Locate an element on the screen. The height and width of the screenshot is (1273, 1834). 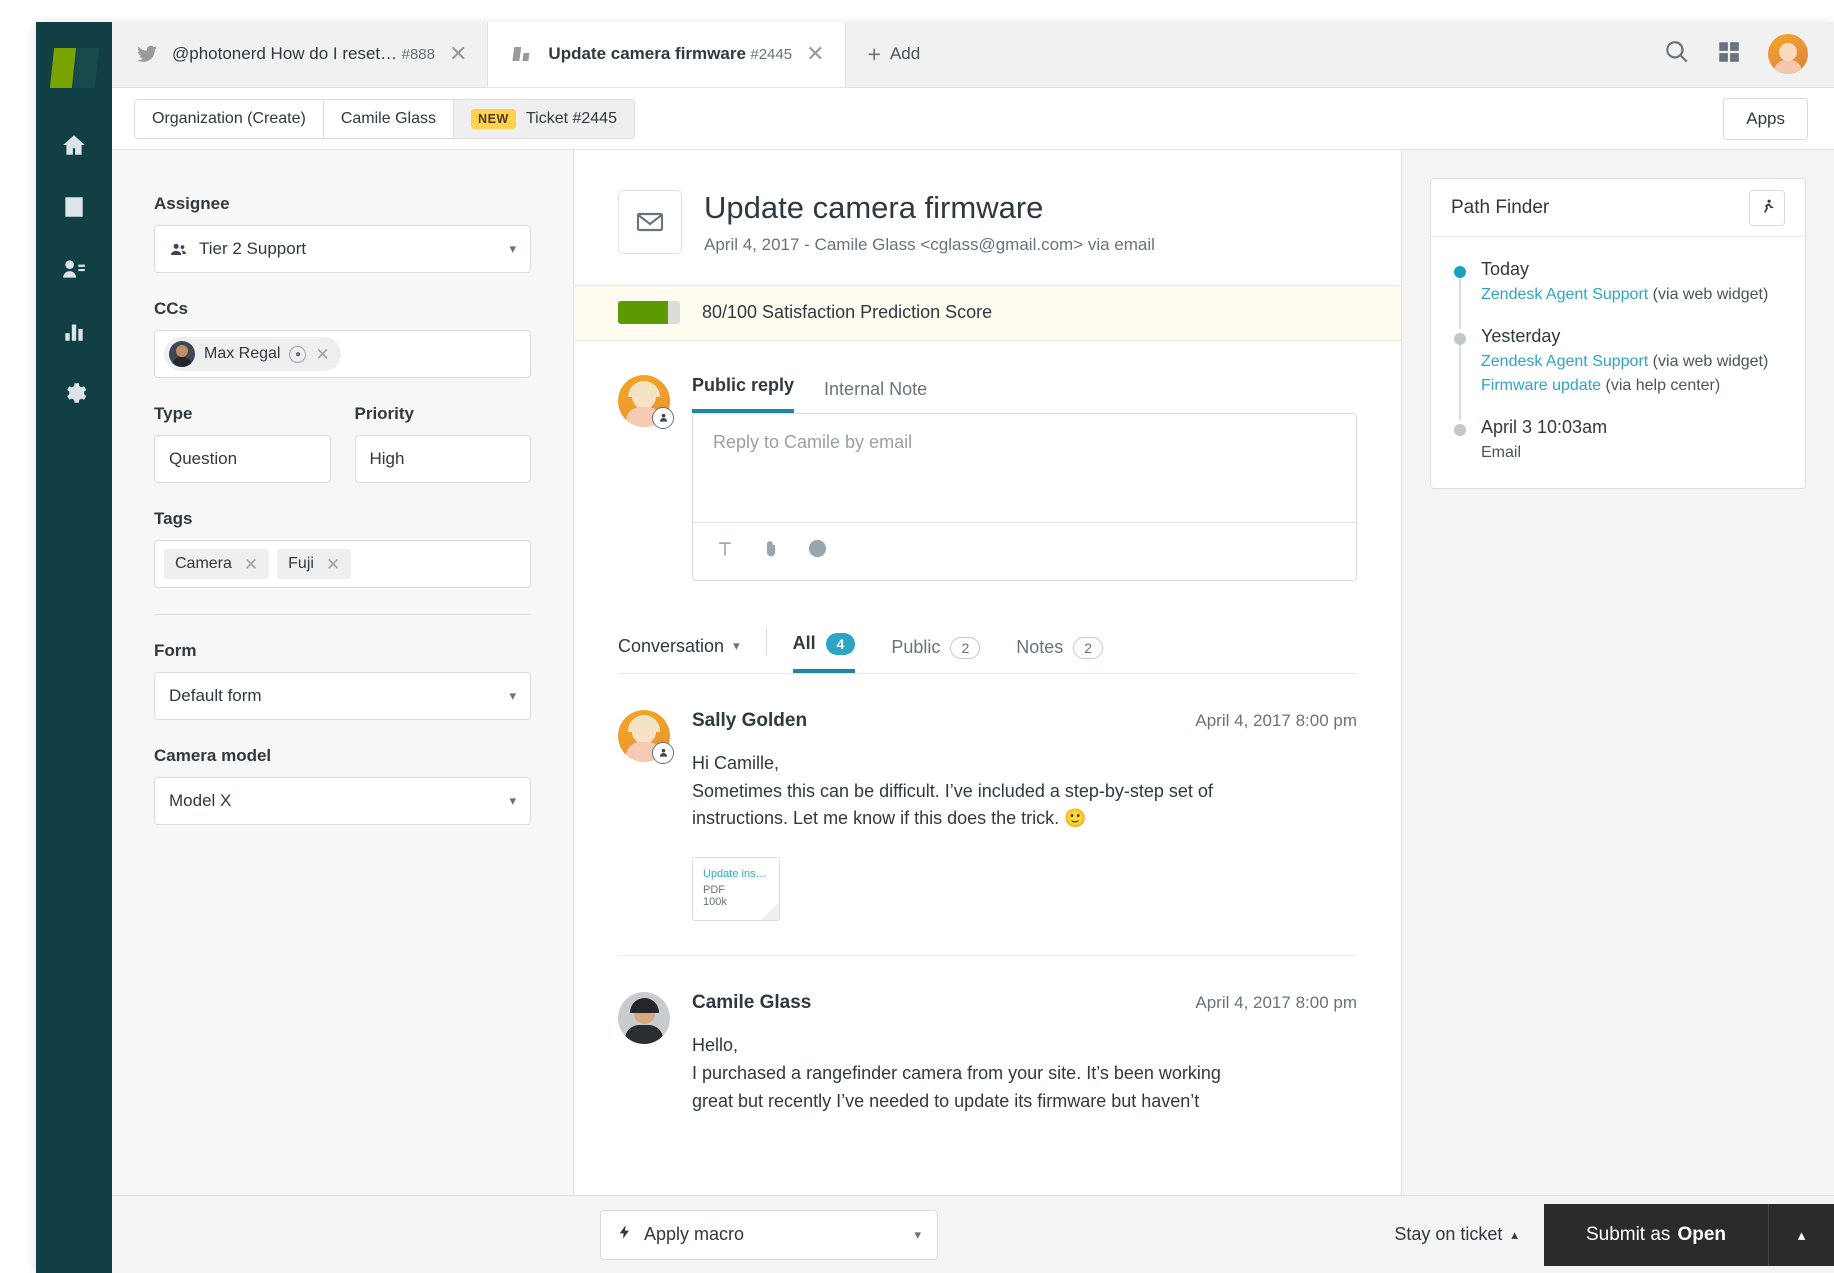
timeline-date: April 3 10:03am is located at coordinates (1544, 427).